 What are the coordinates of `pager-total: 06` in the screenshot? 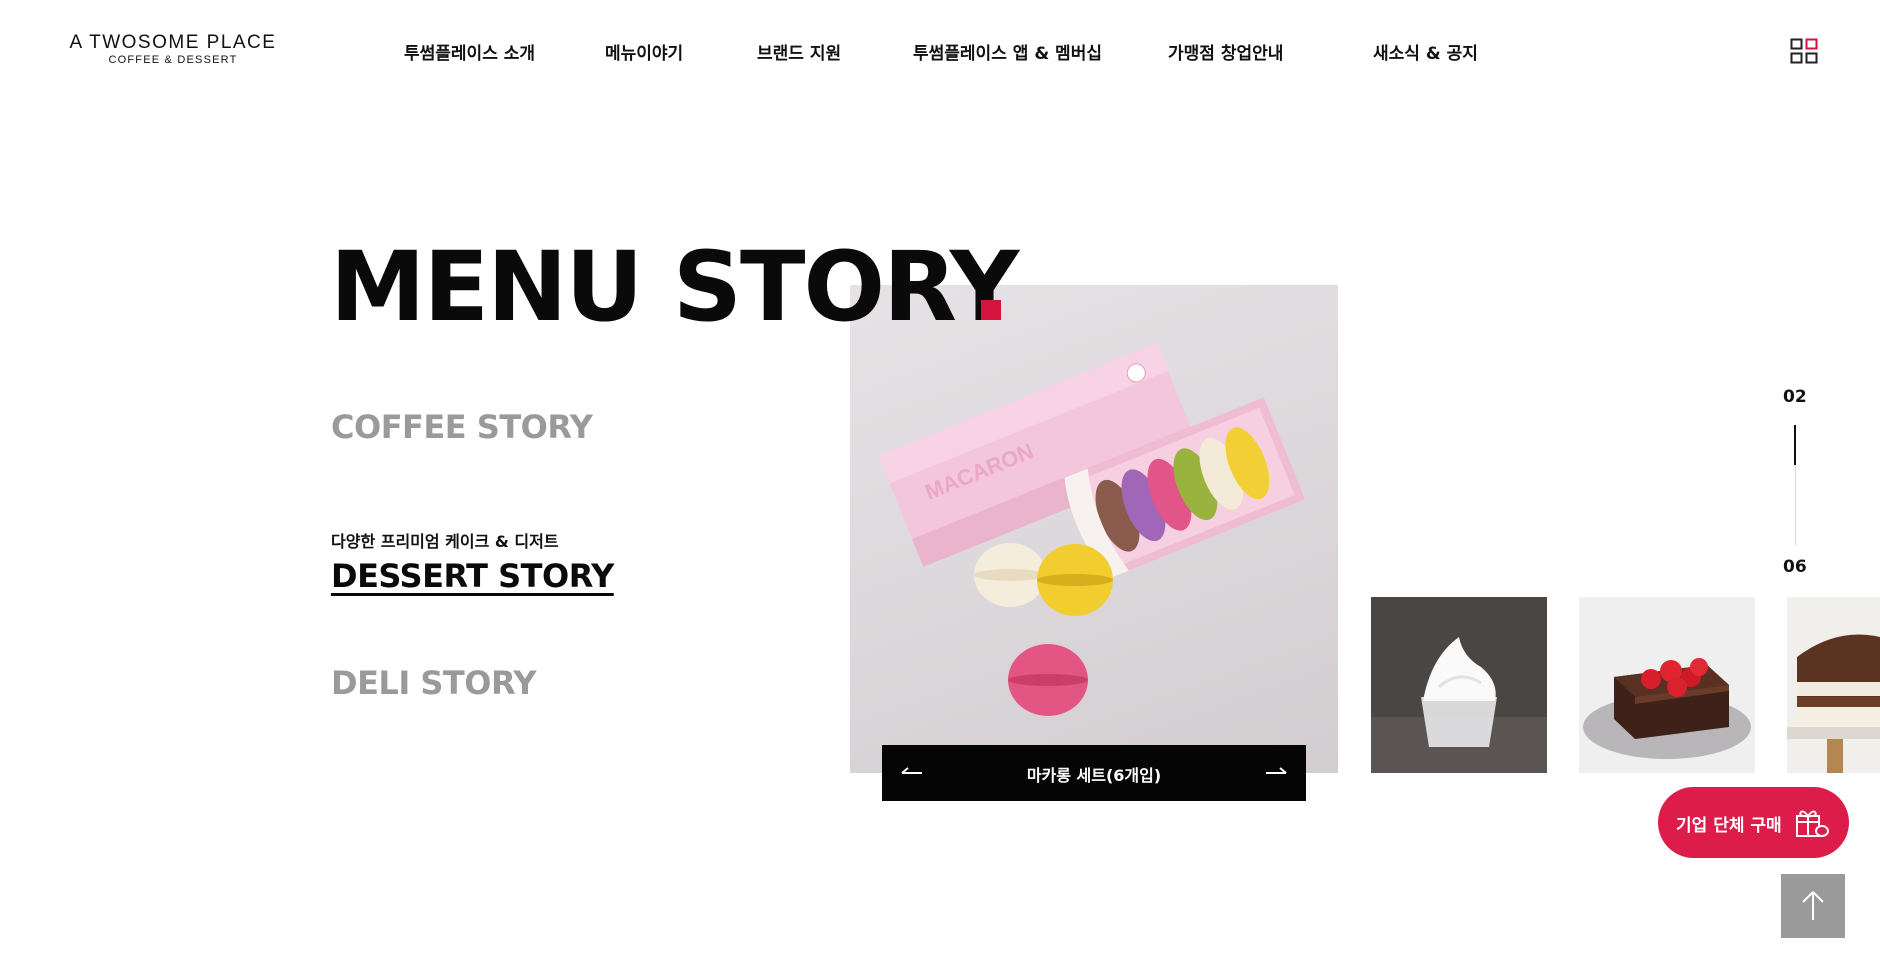 It's located at (1795, 567).